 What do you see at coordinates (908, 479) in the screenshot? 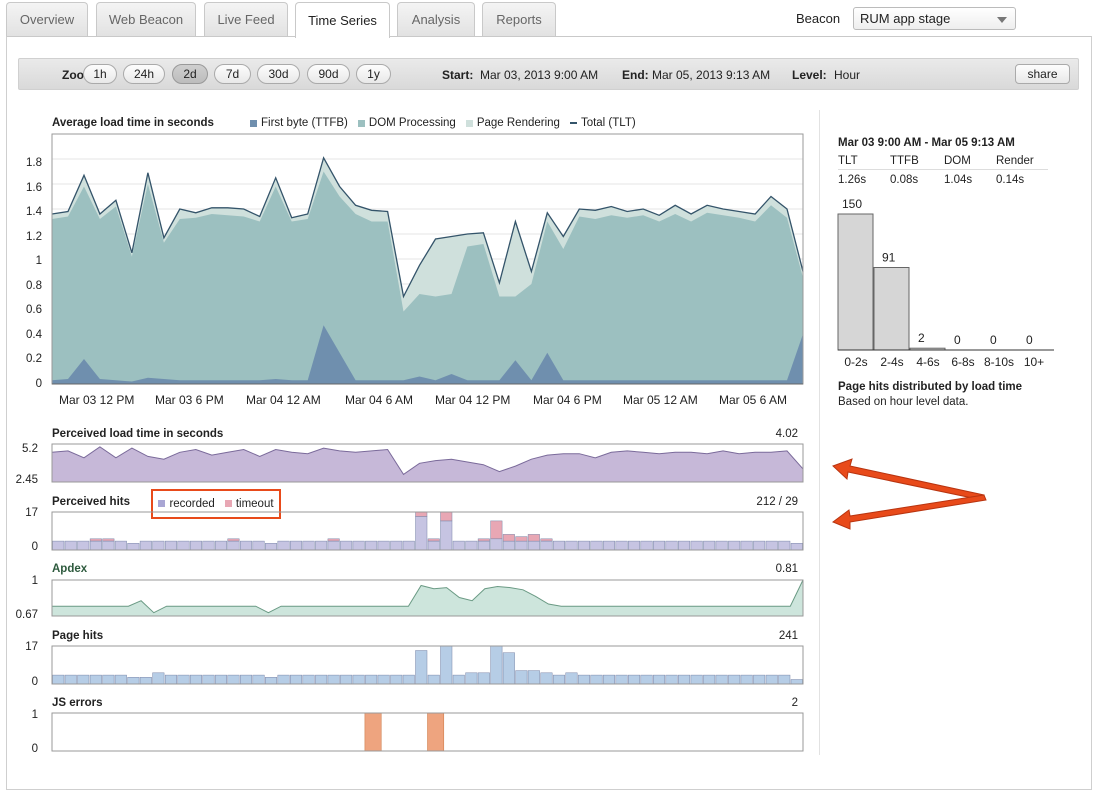
I see `annotation-arrow` at bounding box center [908, 479].